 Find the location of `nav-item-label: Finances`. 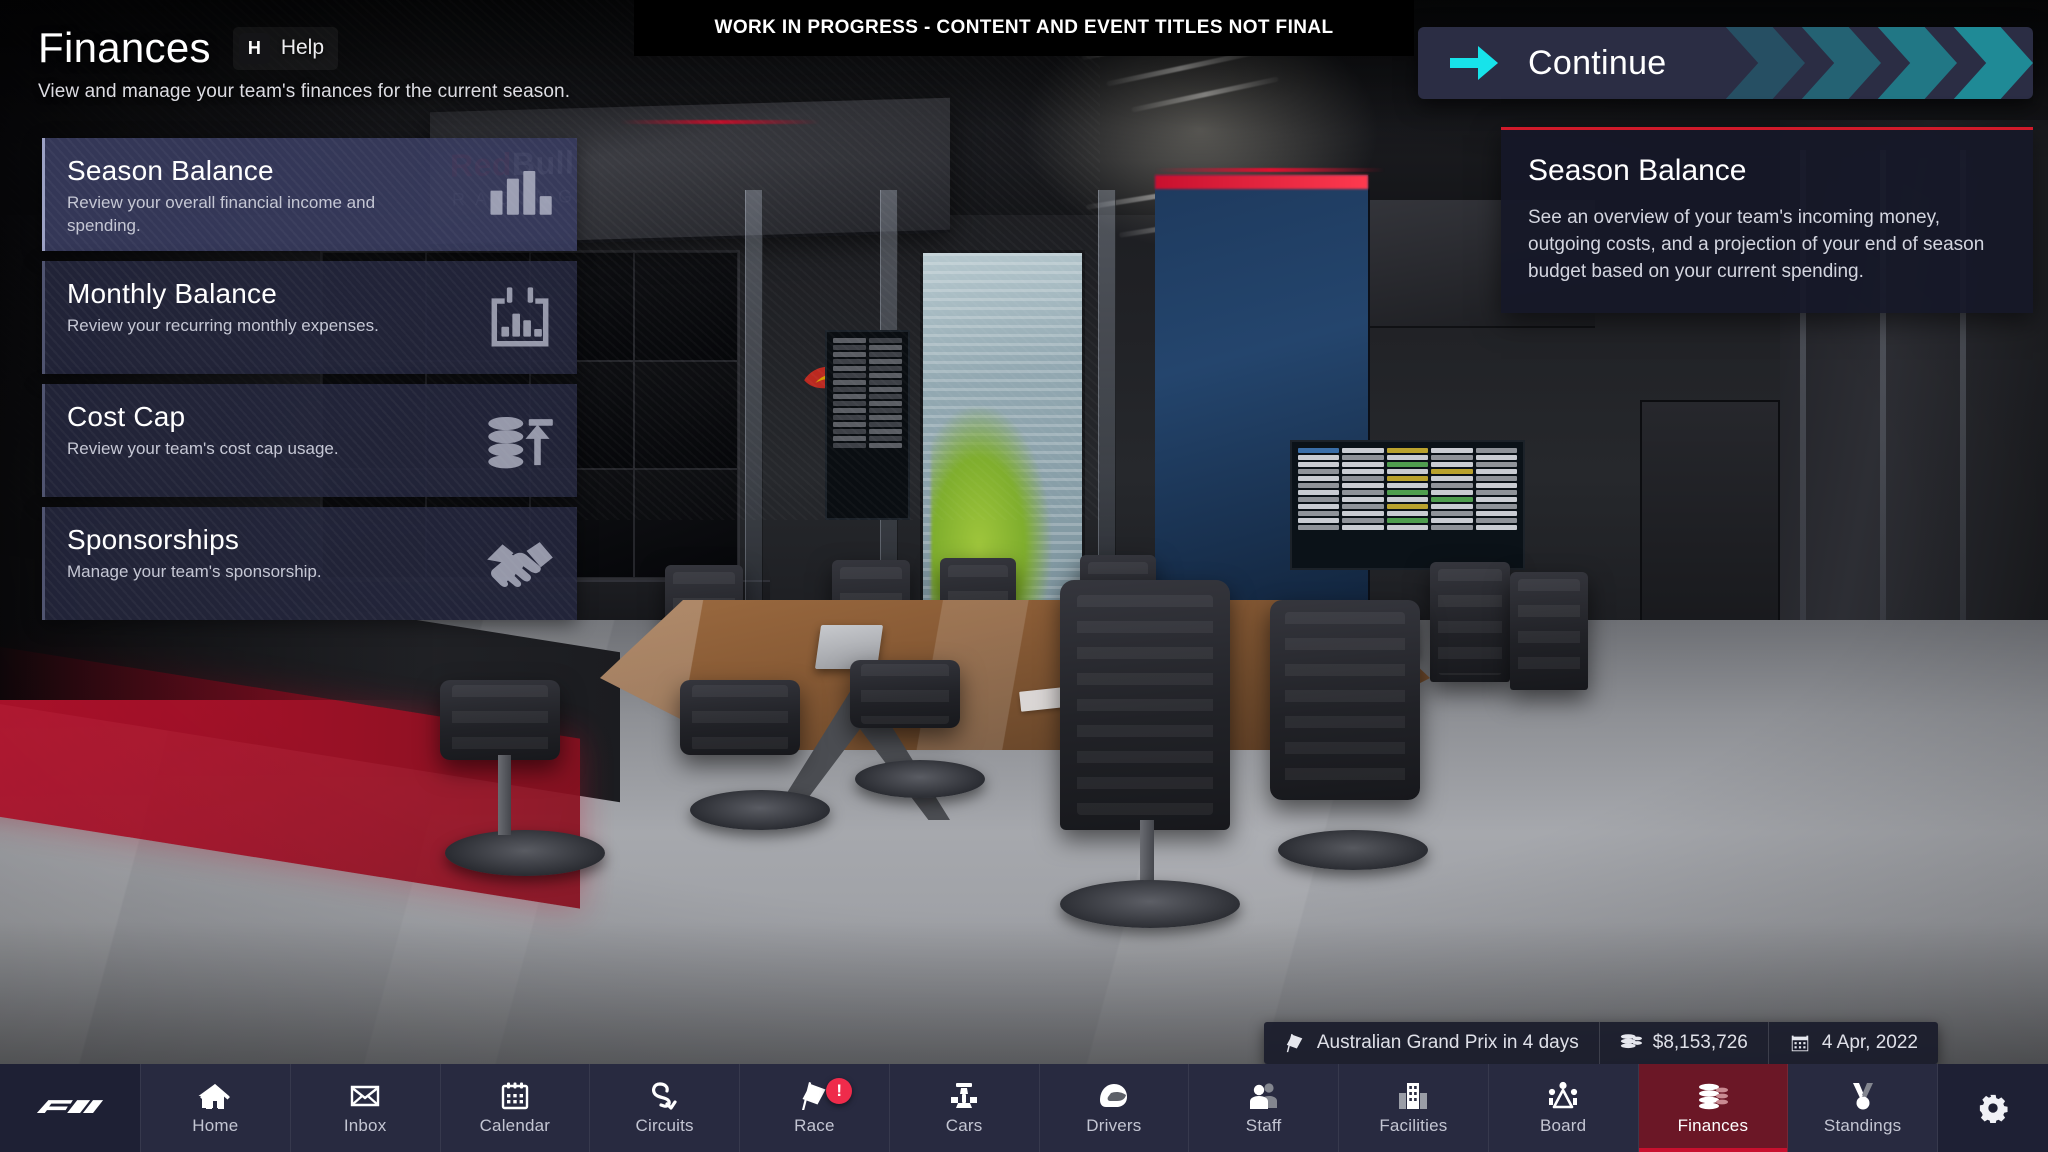

nav-item-label: Finances is located at coordinates (1713, 1125).